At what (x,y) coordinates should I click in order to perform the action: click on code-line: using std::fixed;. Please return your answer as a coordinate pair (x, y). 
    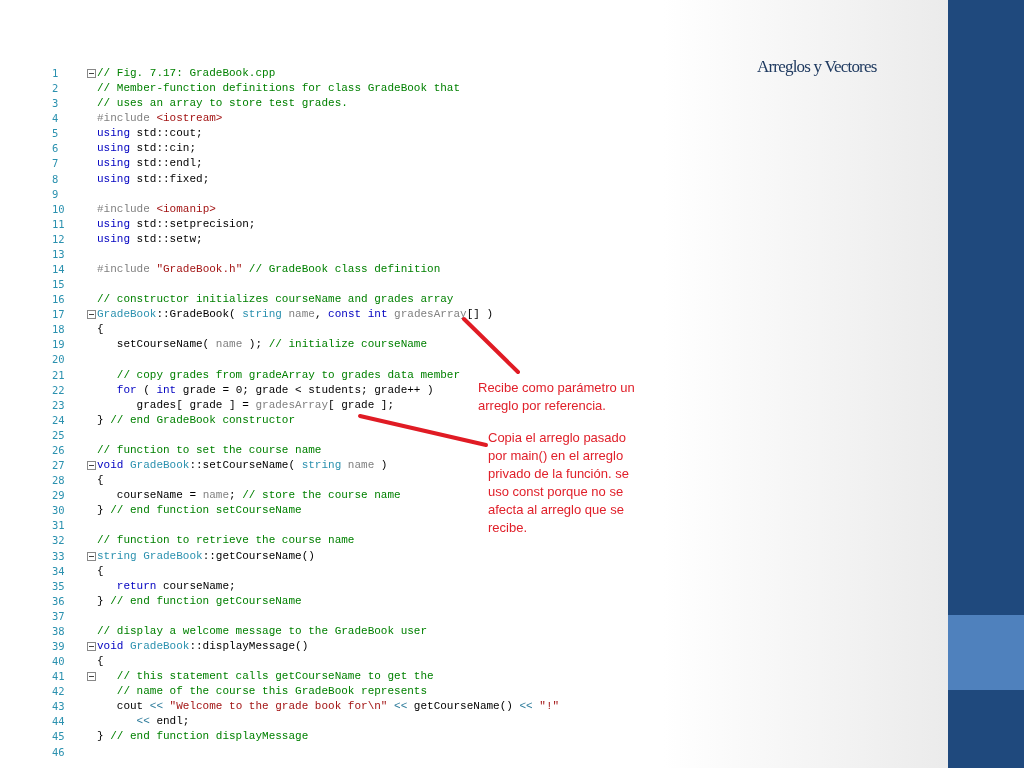
    Looking at the image, I should click on (153, 179).